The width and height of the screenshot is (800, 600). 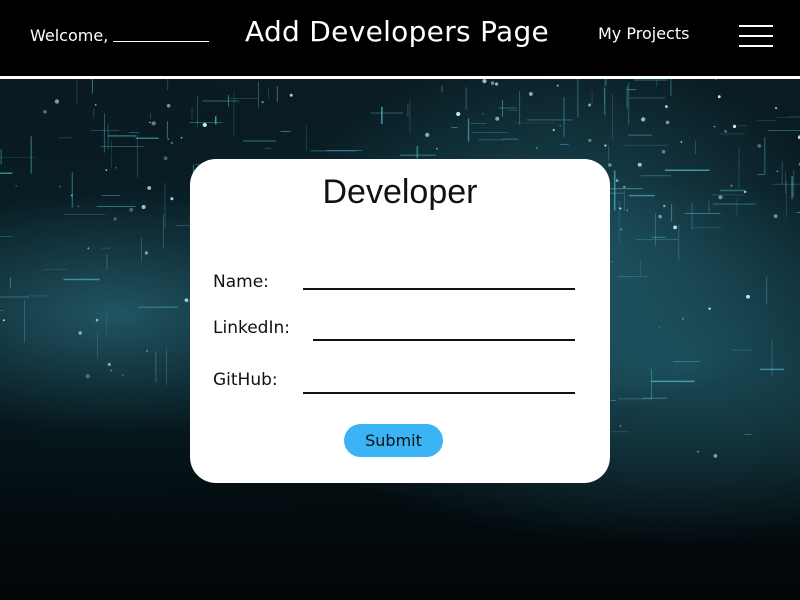 I want to click on submit-button: Submit, so click(x=393, y=440).